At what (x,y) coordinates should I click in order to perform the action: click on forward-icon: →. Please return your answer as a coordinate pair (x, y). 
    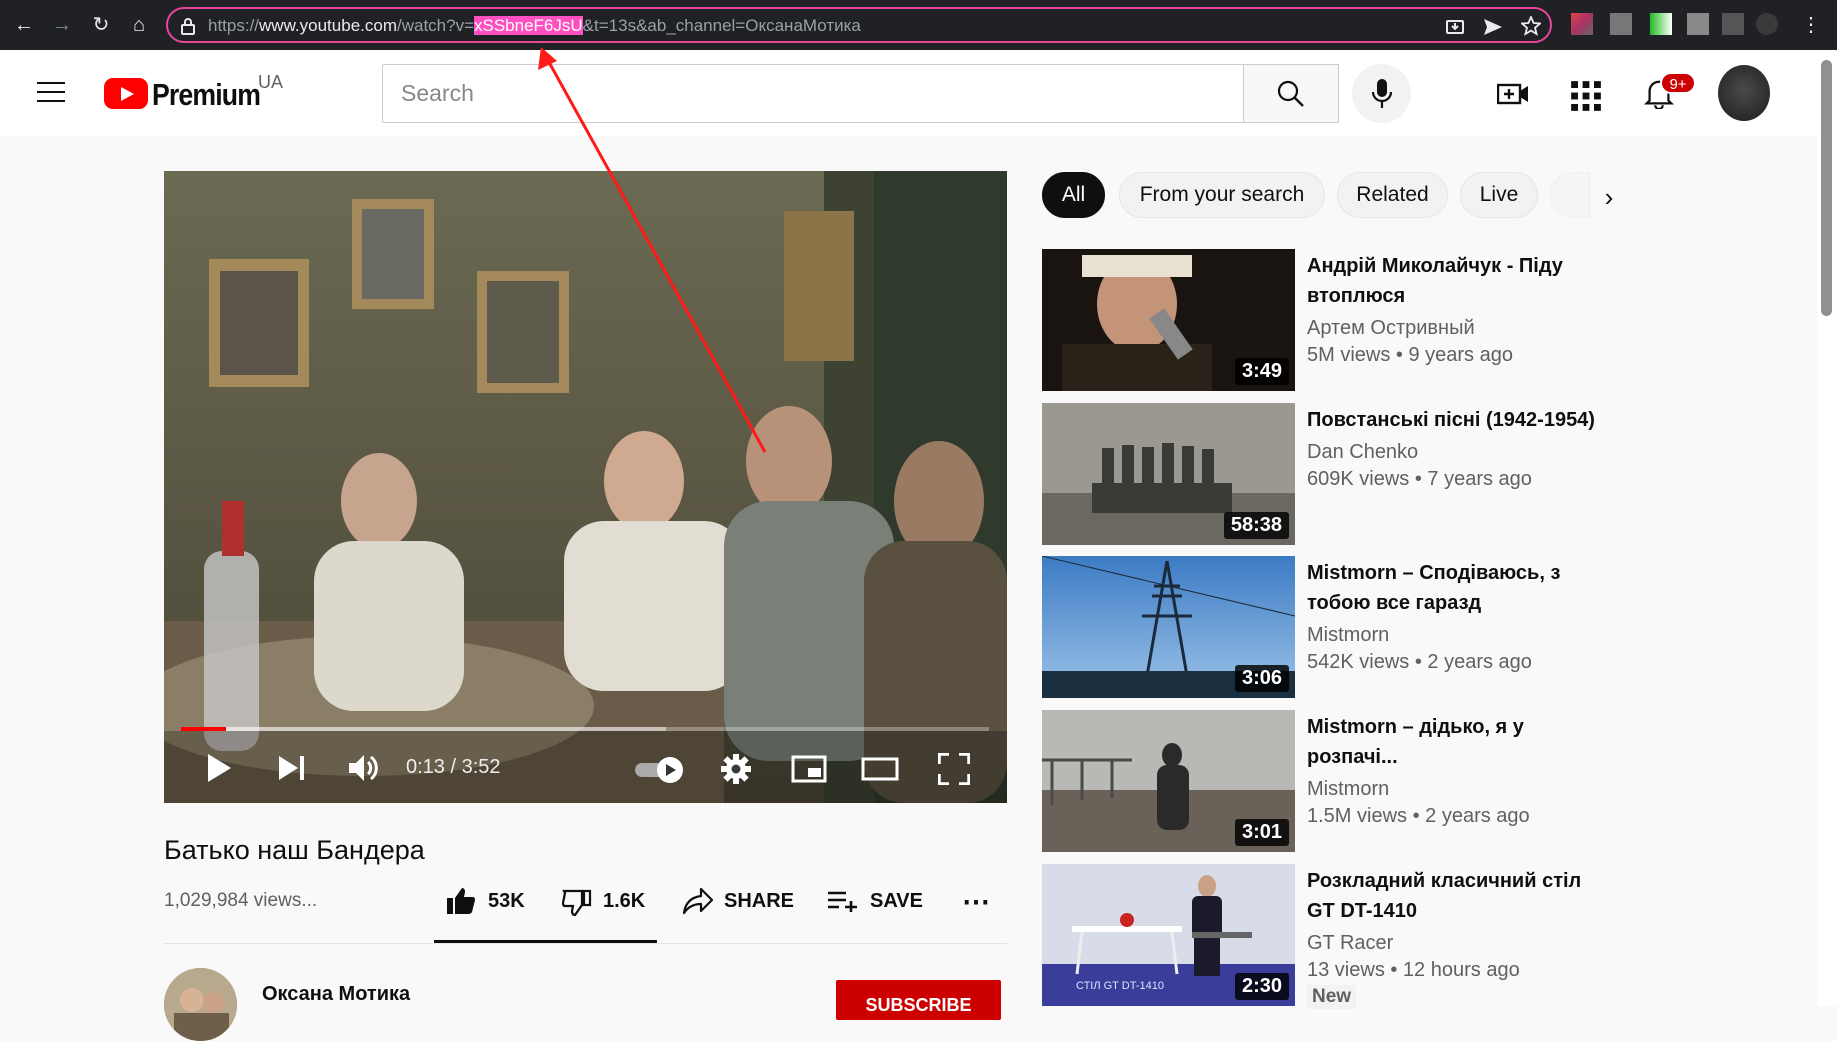
    Looking at the image, I should click on (62, 25).